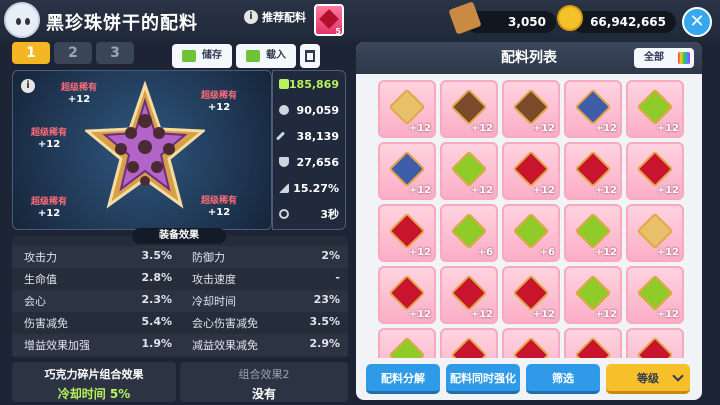 The width and height of the screenshot is (720, 405). I want to click on tab-preset-3: 3, so click(115, 53).